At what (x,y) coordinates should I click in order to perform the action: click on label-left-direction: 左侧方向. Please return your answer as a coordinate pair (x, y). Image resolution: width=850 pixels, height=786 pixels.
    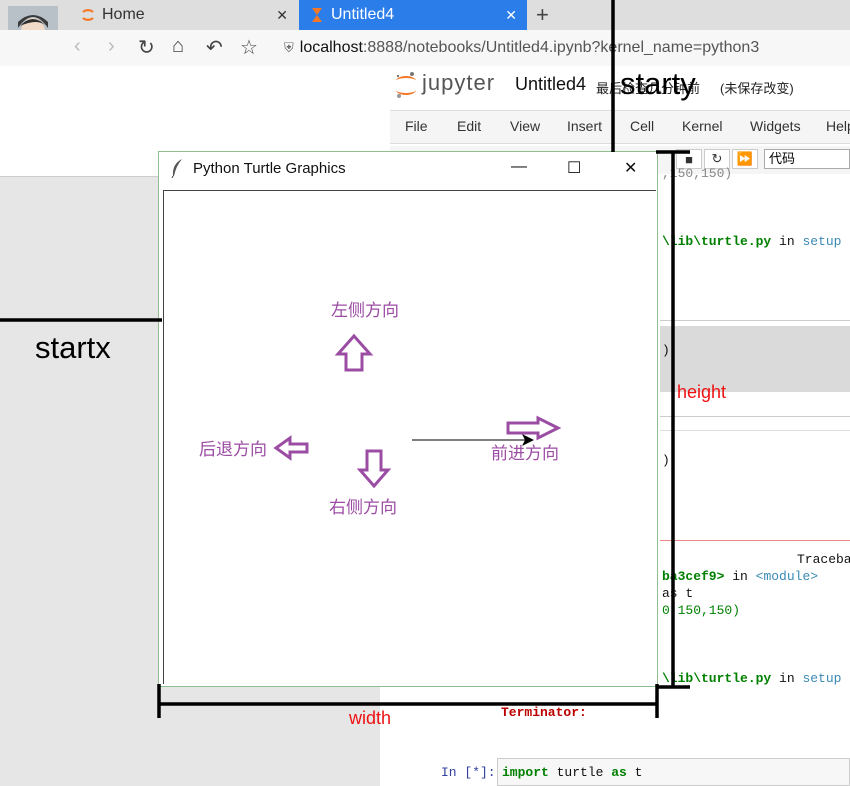
    Looking at the image, I should click on (365, 310).